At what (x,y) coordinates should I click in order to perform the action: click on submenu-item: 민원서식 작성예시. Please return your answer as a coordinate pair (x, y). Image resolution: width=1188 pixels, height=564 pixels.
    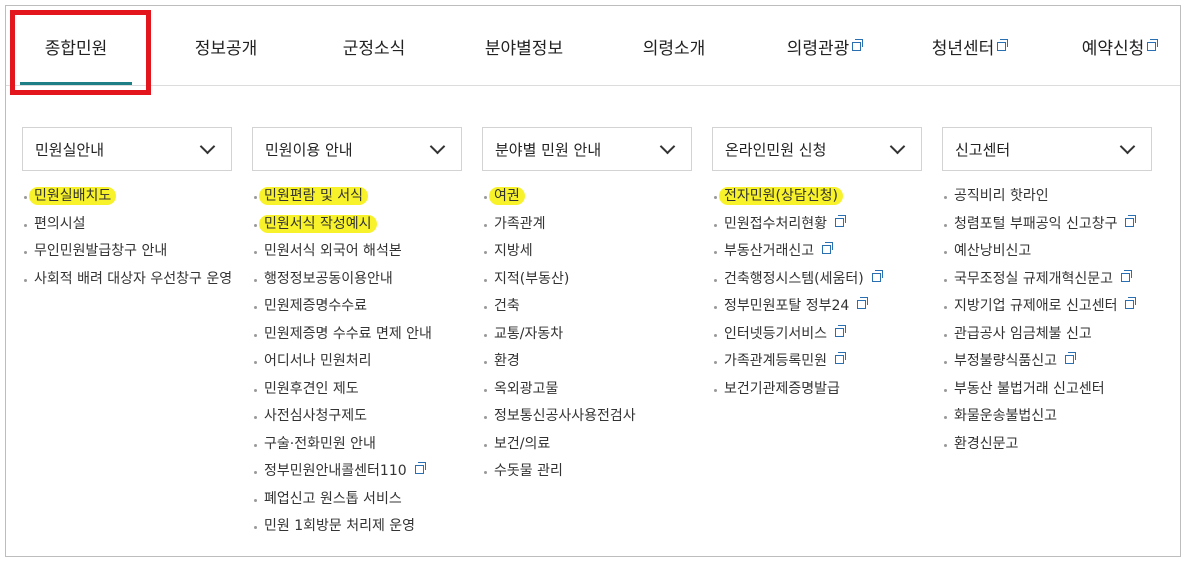
    Looking at the image, I should click on (357, 225).